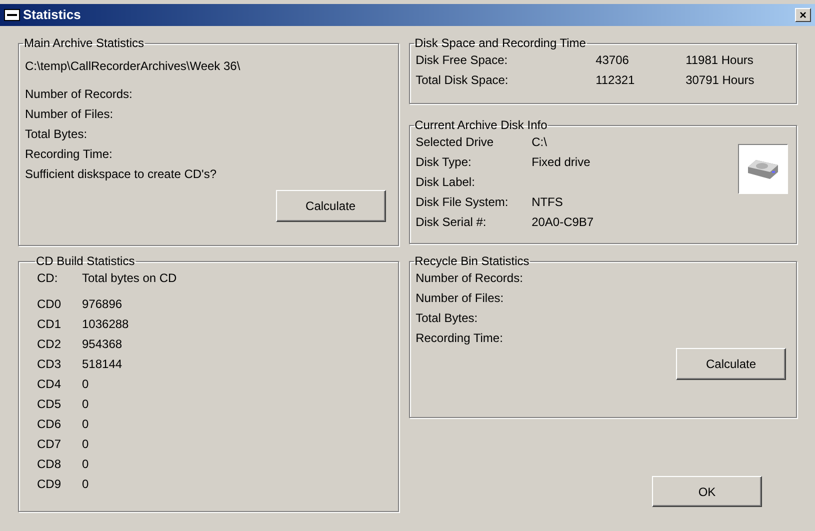  What do you see at coordinates (49, 304) in the screenshot?
I see `cd-name: CD0` at bounding box center [49, 304].